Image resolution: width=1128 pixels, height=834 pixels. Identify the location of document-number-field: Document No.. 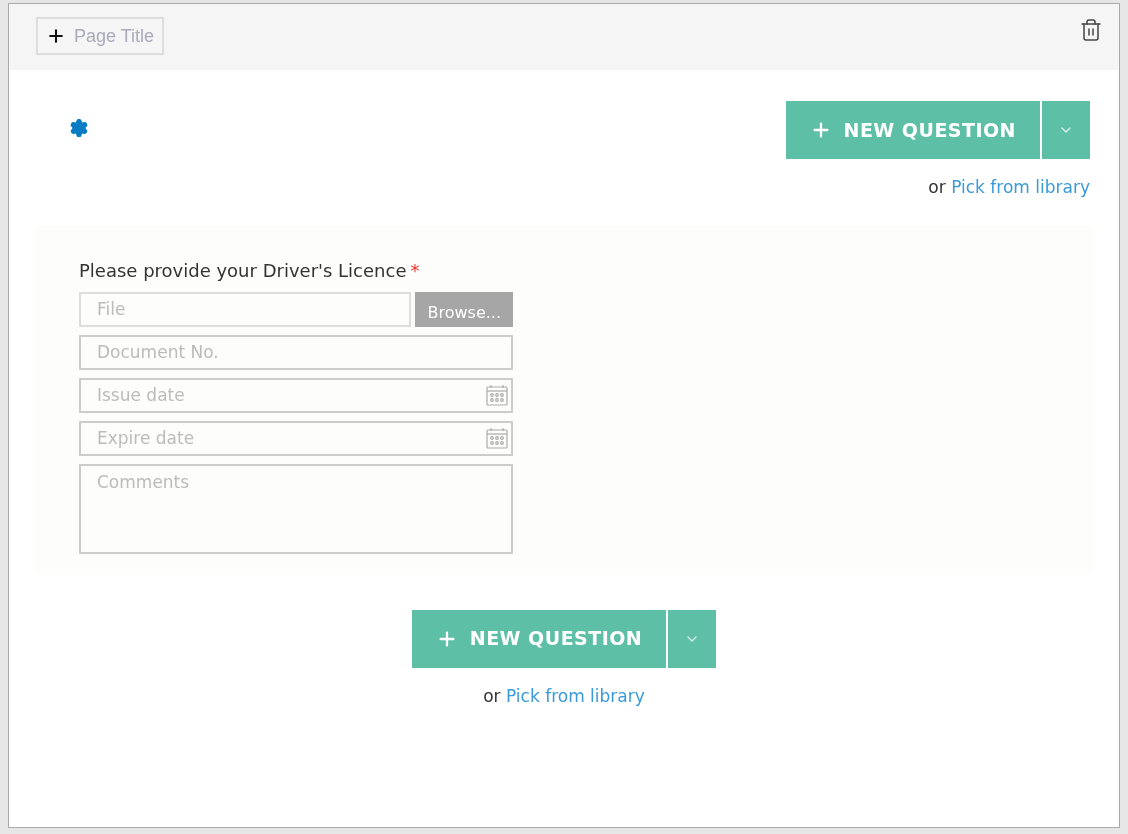
(296, 352).